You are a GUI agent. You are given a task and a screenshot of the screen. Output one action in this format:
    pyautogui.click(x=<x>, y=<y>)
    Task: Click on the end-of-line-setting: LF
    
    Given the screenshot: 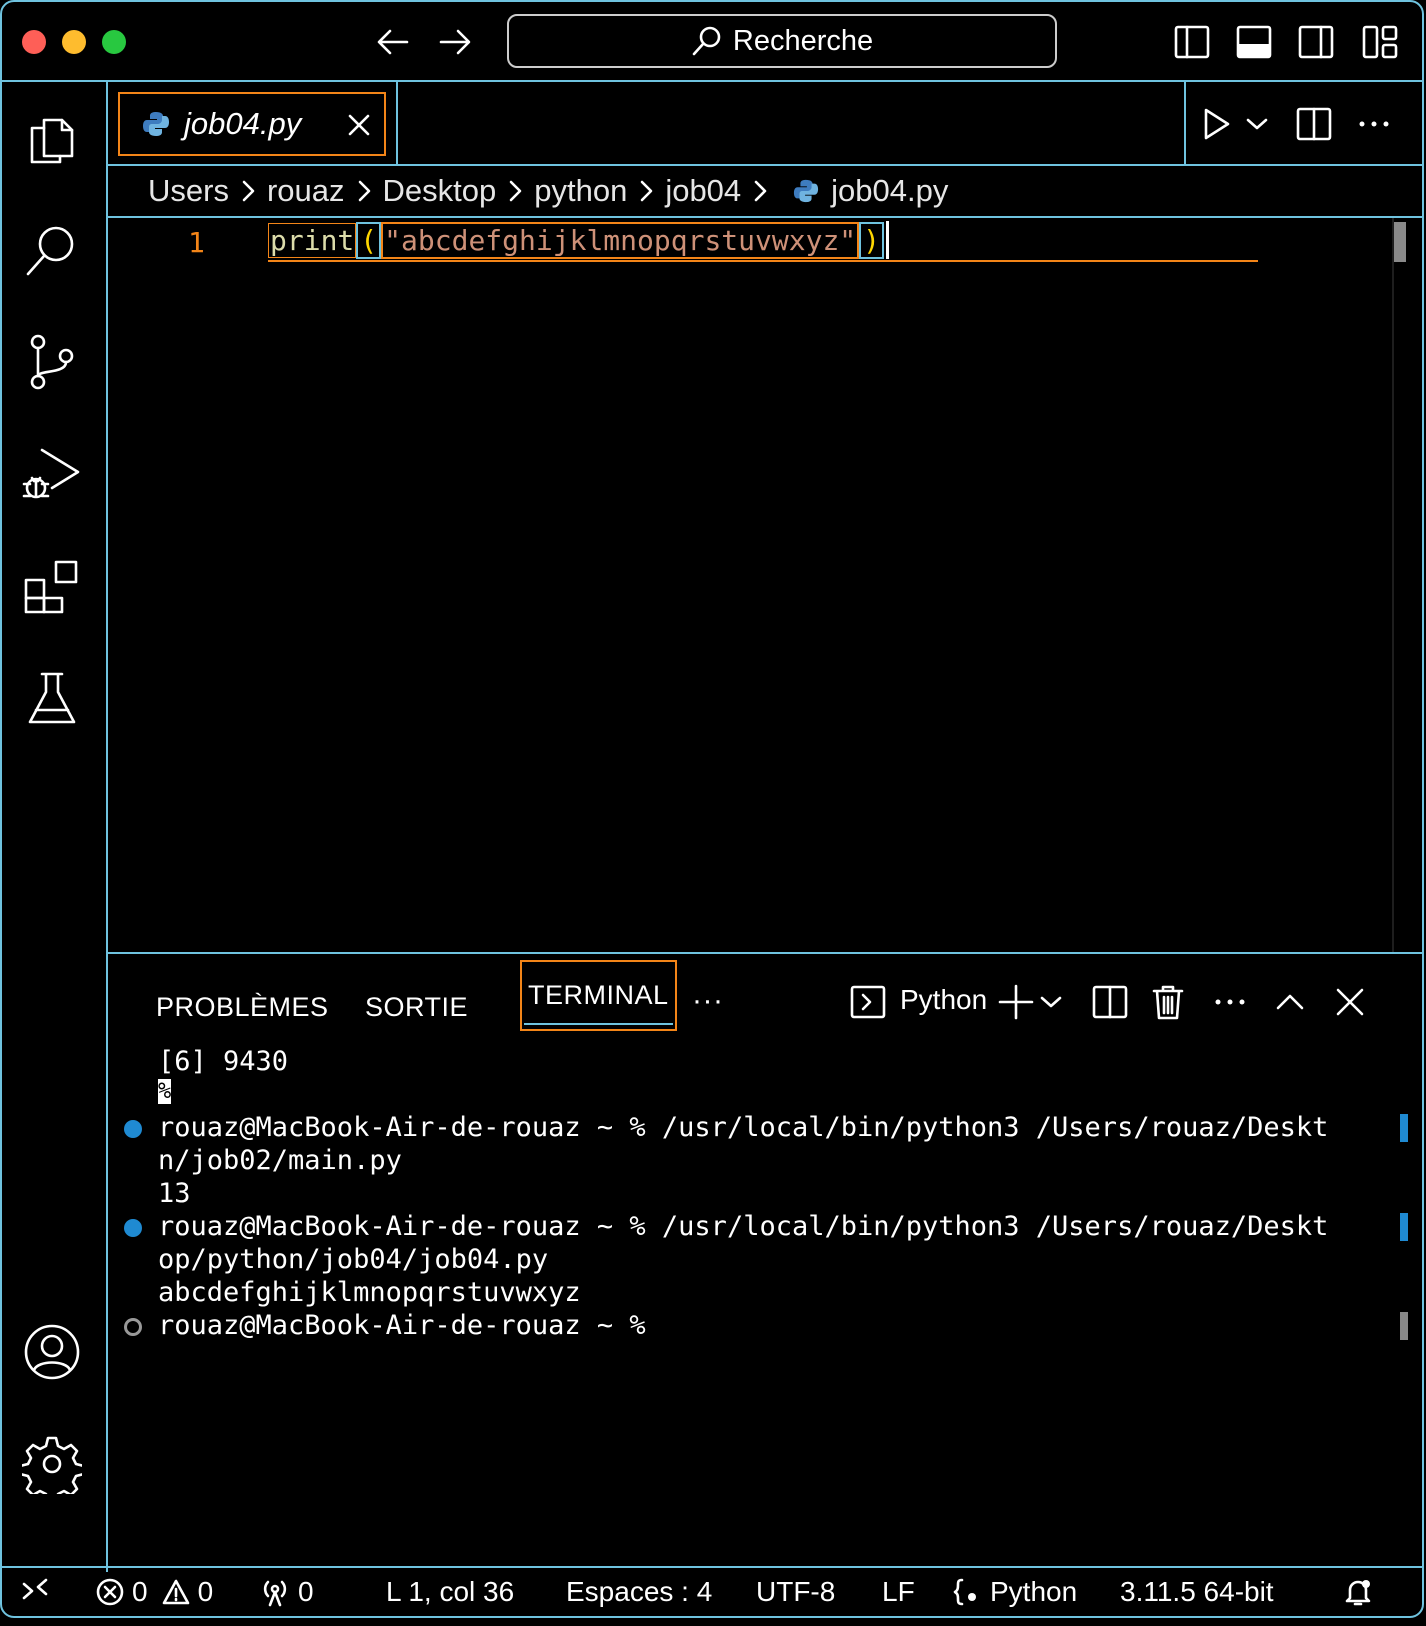 What is the action you would take?
    pyautogui.click(x=898, y=1592)
    